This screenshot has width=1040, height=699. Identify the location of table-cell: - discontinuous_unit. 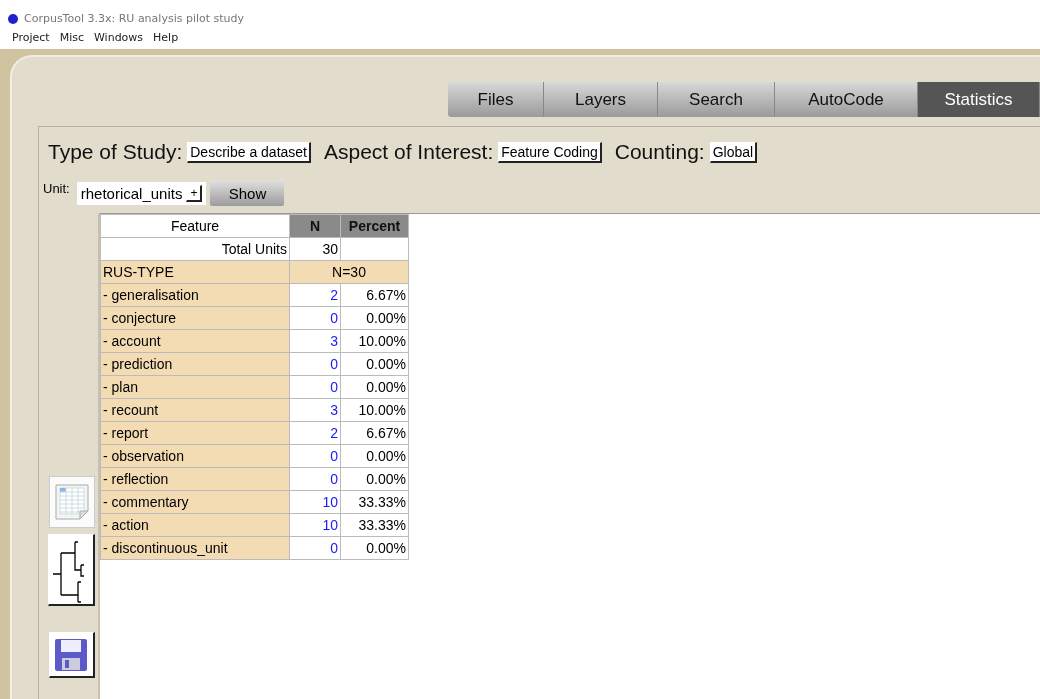
(195, 548).